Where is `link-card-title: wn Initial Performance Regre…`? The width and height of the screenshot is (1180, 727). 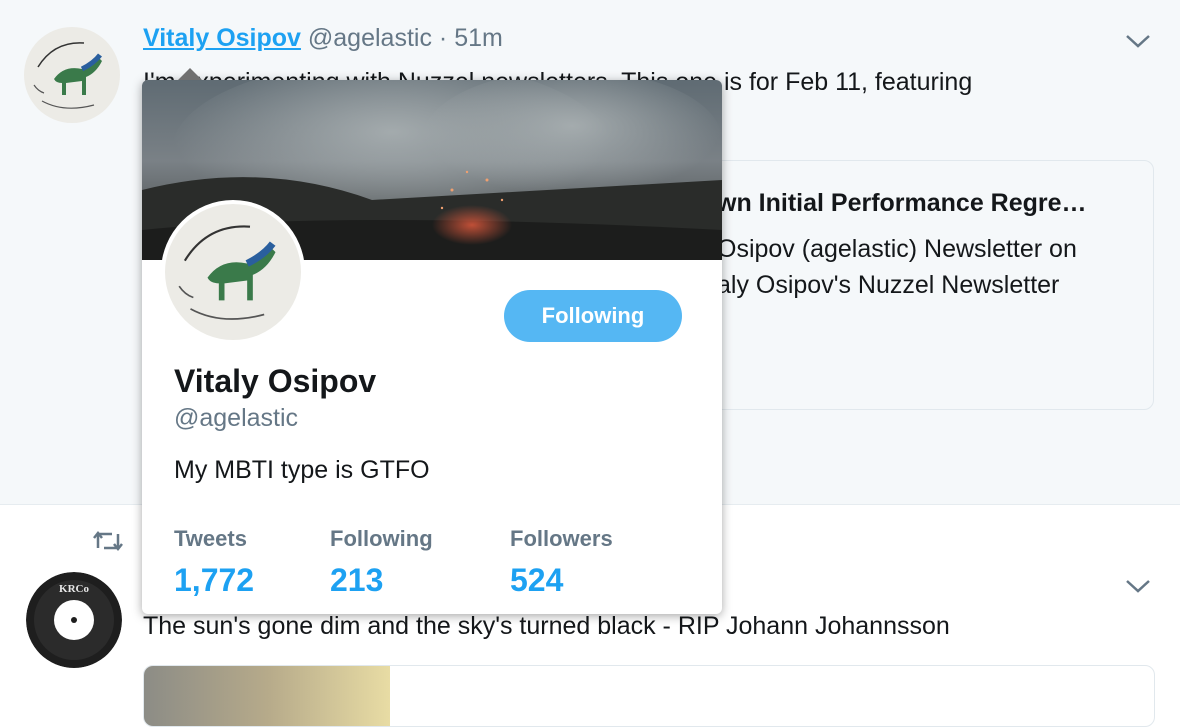
link-card-title: wn Initial Performance Regre… is located at coordinates (902, 203).